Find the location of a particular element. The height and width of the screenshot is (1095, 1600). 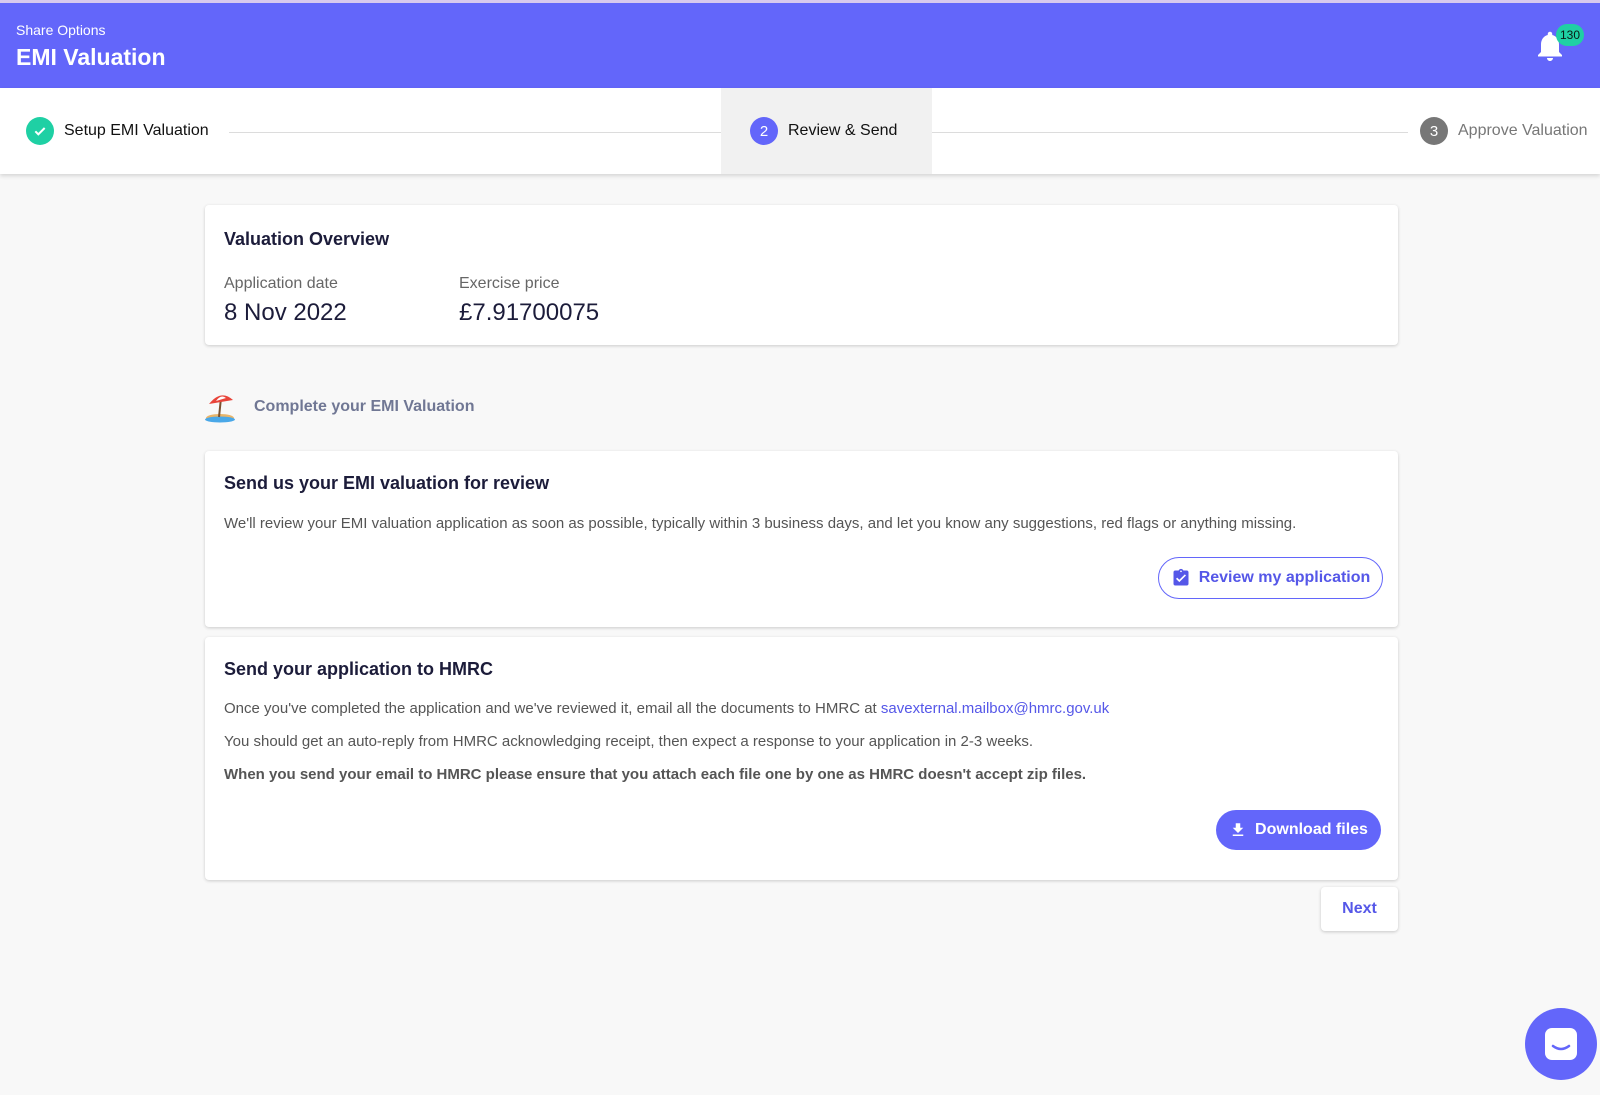

app-bar: Share Options EMI Valuation is located at coordinates (800, 44).